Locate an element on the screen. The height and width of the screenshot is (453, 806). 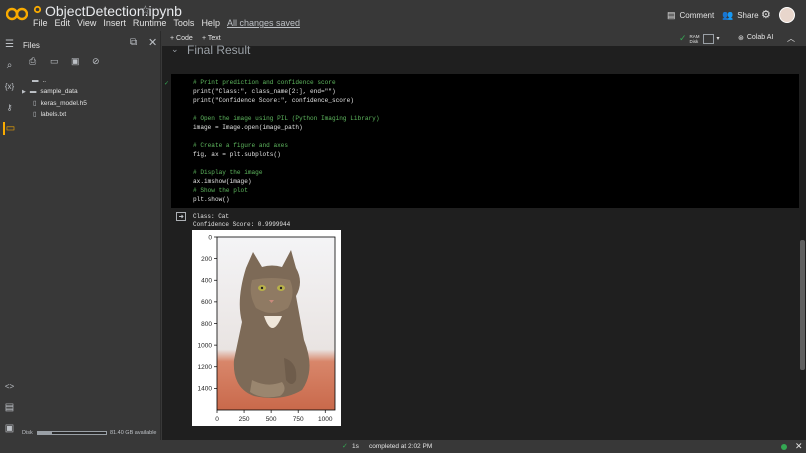
search-icon: ⌕ is located at coordinates (9, 65).